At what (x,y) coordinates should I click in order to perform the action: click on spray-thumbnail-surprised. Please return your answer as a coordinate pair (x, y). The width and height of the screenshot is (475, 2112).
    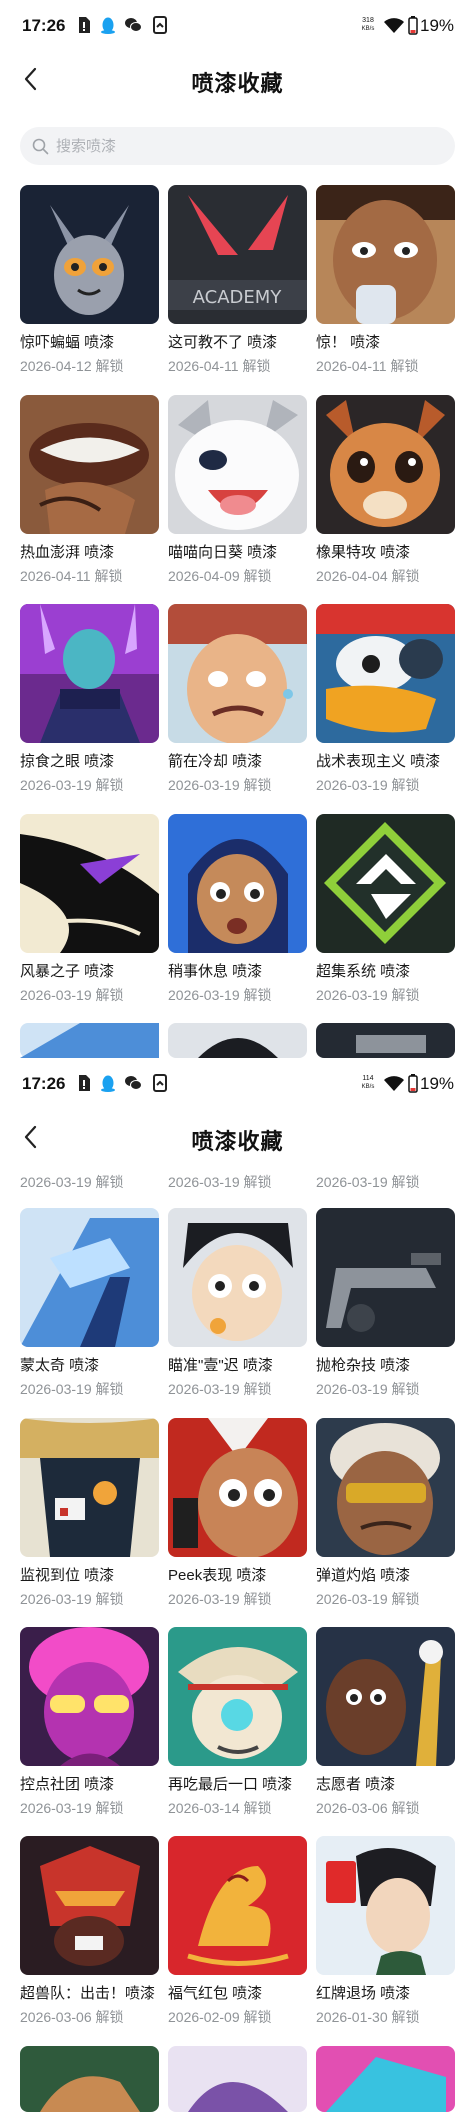
    Looking at the image, I should click on (385, 254).